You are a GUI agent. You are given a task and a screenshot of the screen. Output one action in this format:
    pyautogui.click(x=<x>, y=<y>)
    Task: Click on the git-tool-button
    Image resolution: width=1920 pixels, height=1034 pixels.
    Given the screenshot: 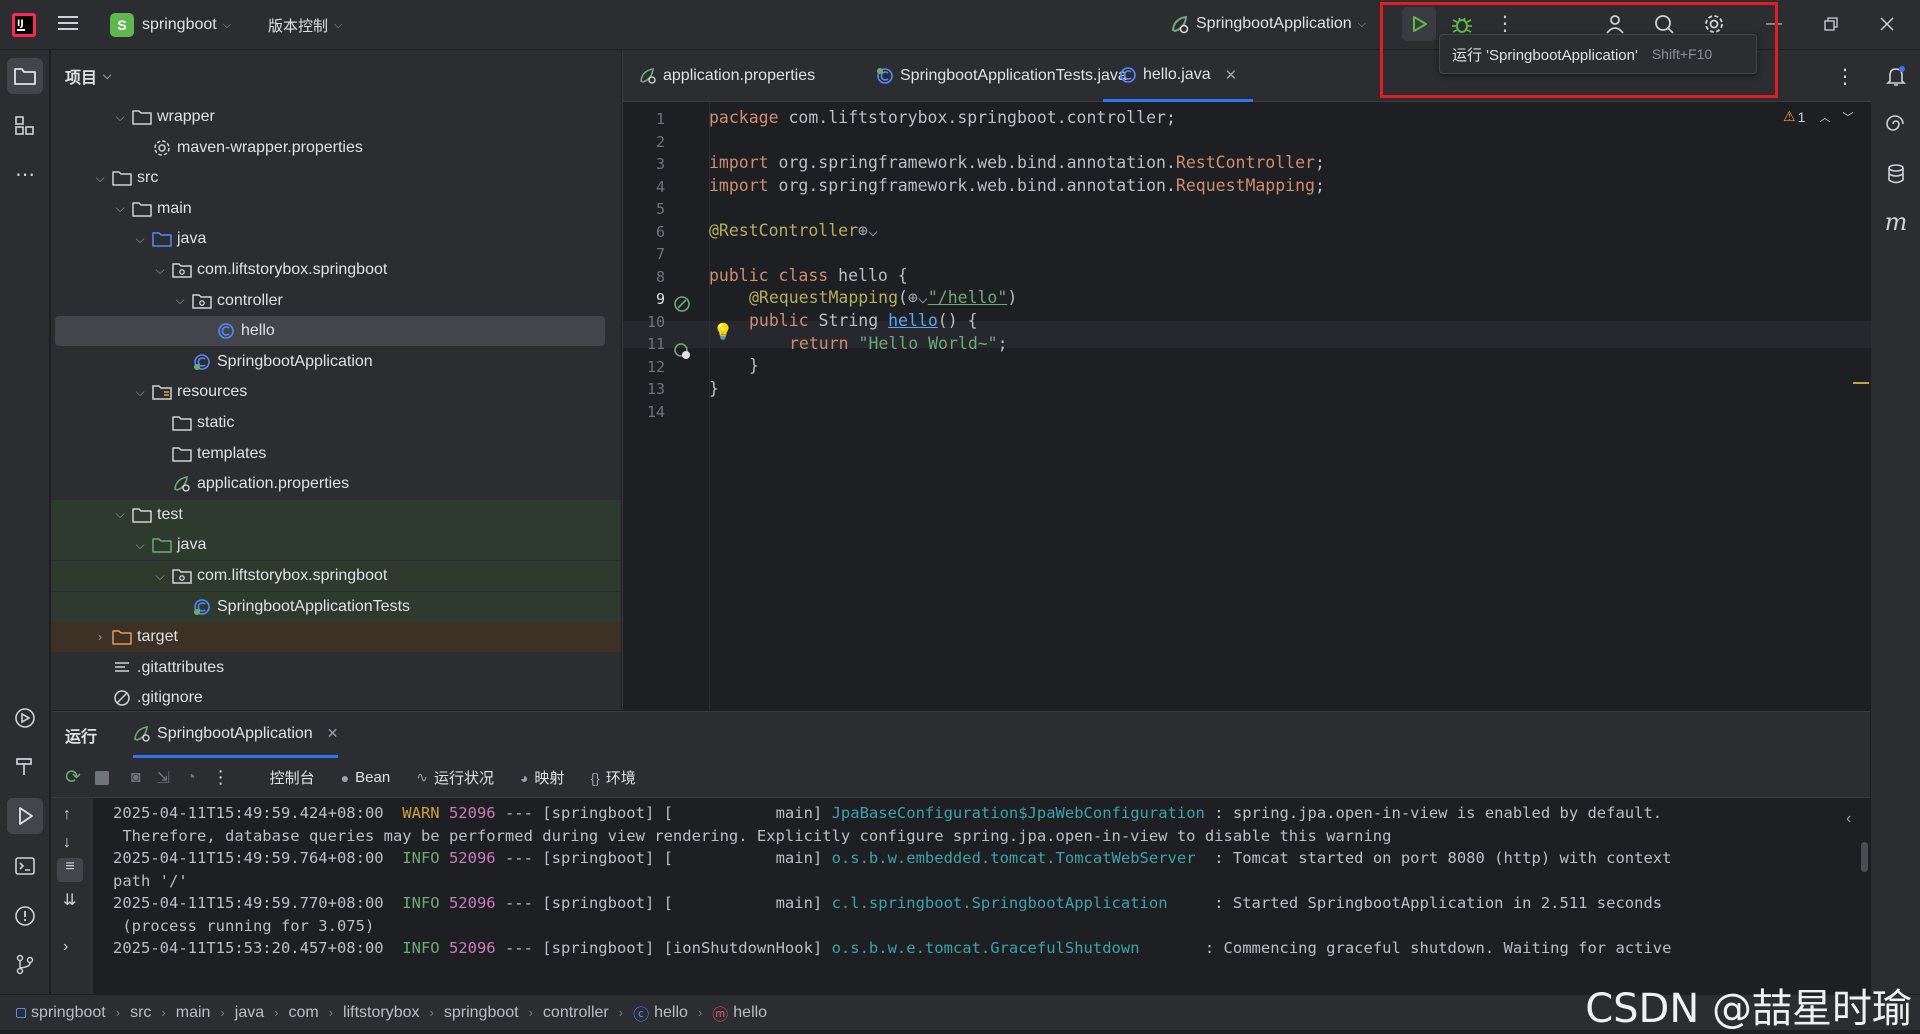 What is the action you would take?
    pyautogui.click(x=25, y=964)
    